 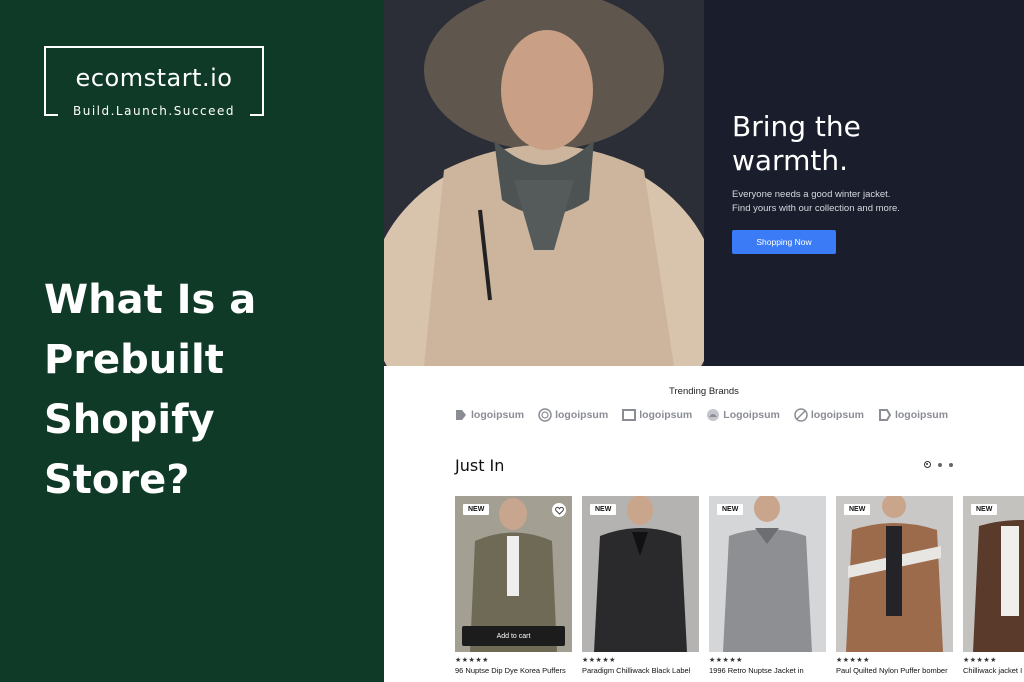 What do you see at coordinates (704, 391) in the screenshot?
I see `trending-brands-title: Trending Brands` at bounding box center [704, 391].